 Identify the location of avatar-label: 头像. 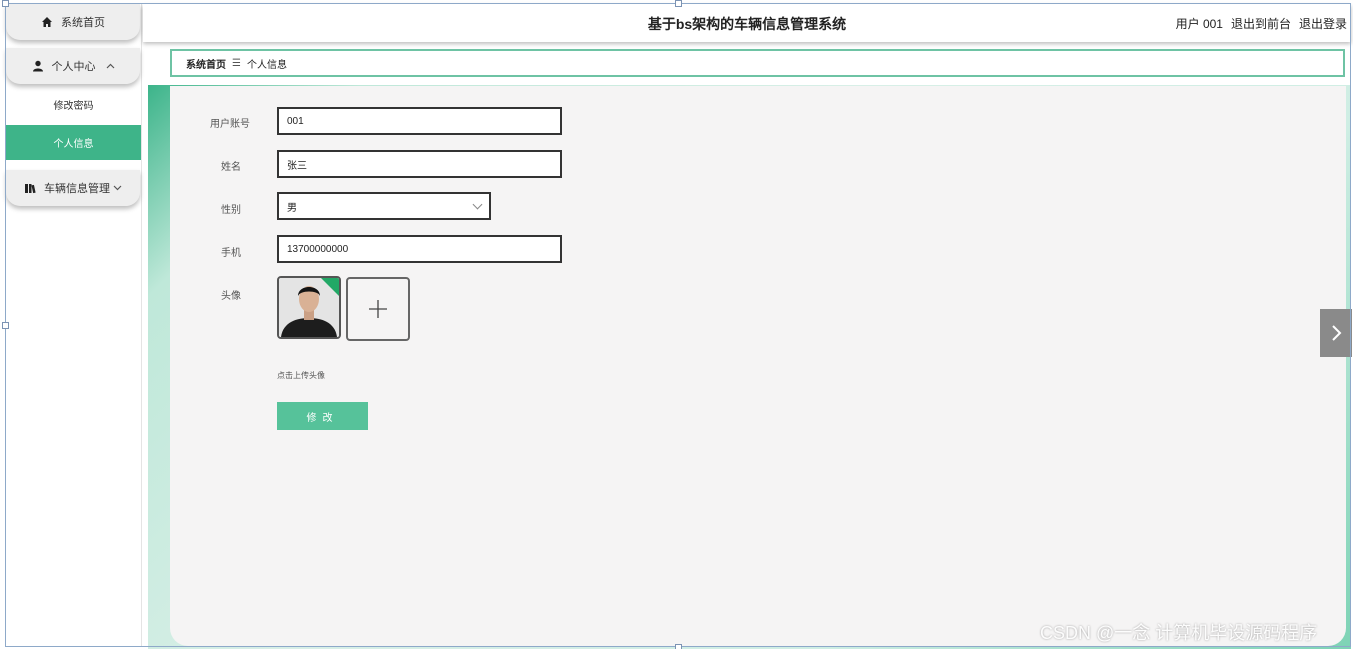
(231, 296).